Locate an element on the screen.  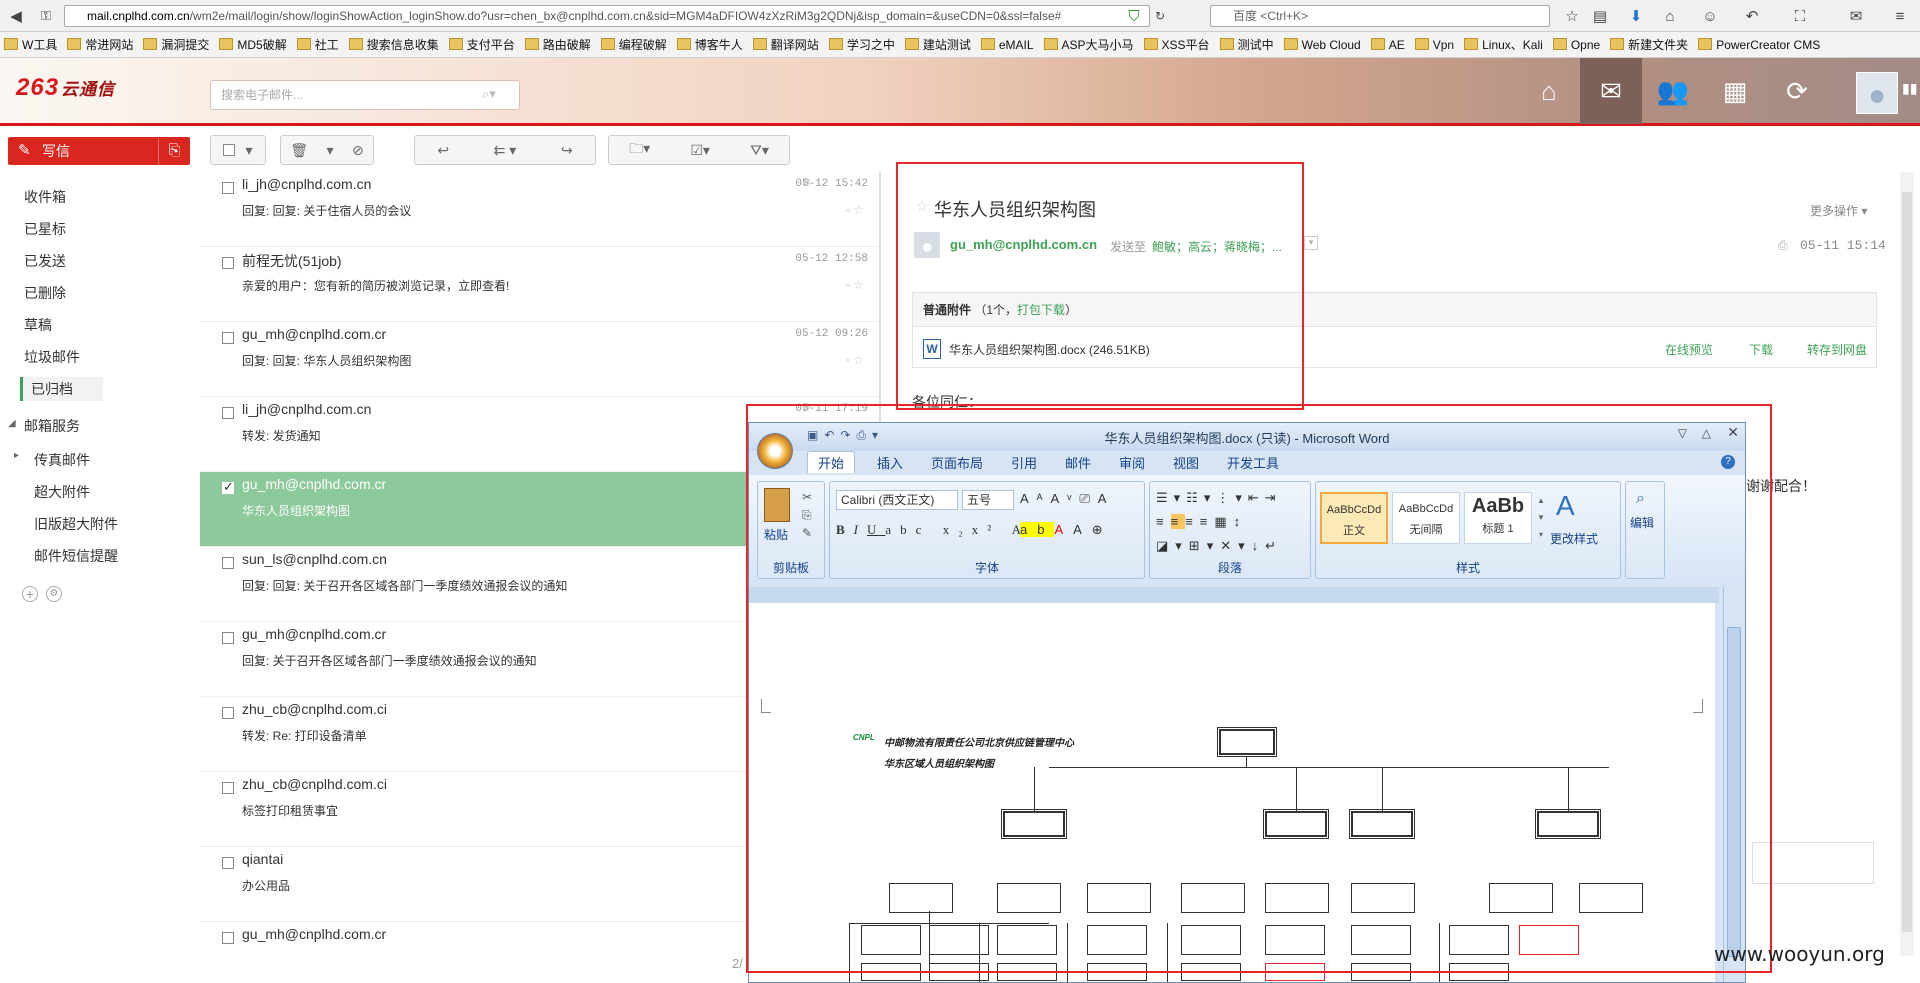
scrollbar is located at coordinates (1907, 564).